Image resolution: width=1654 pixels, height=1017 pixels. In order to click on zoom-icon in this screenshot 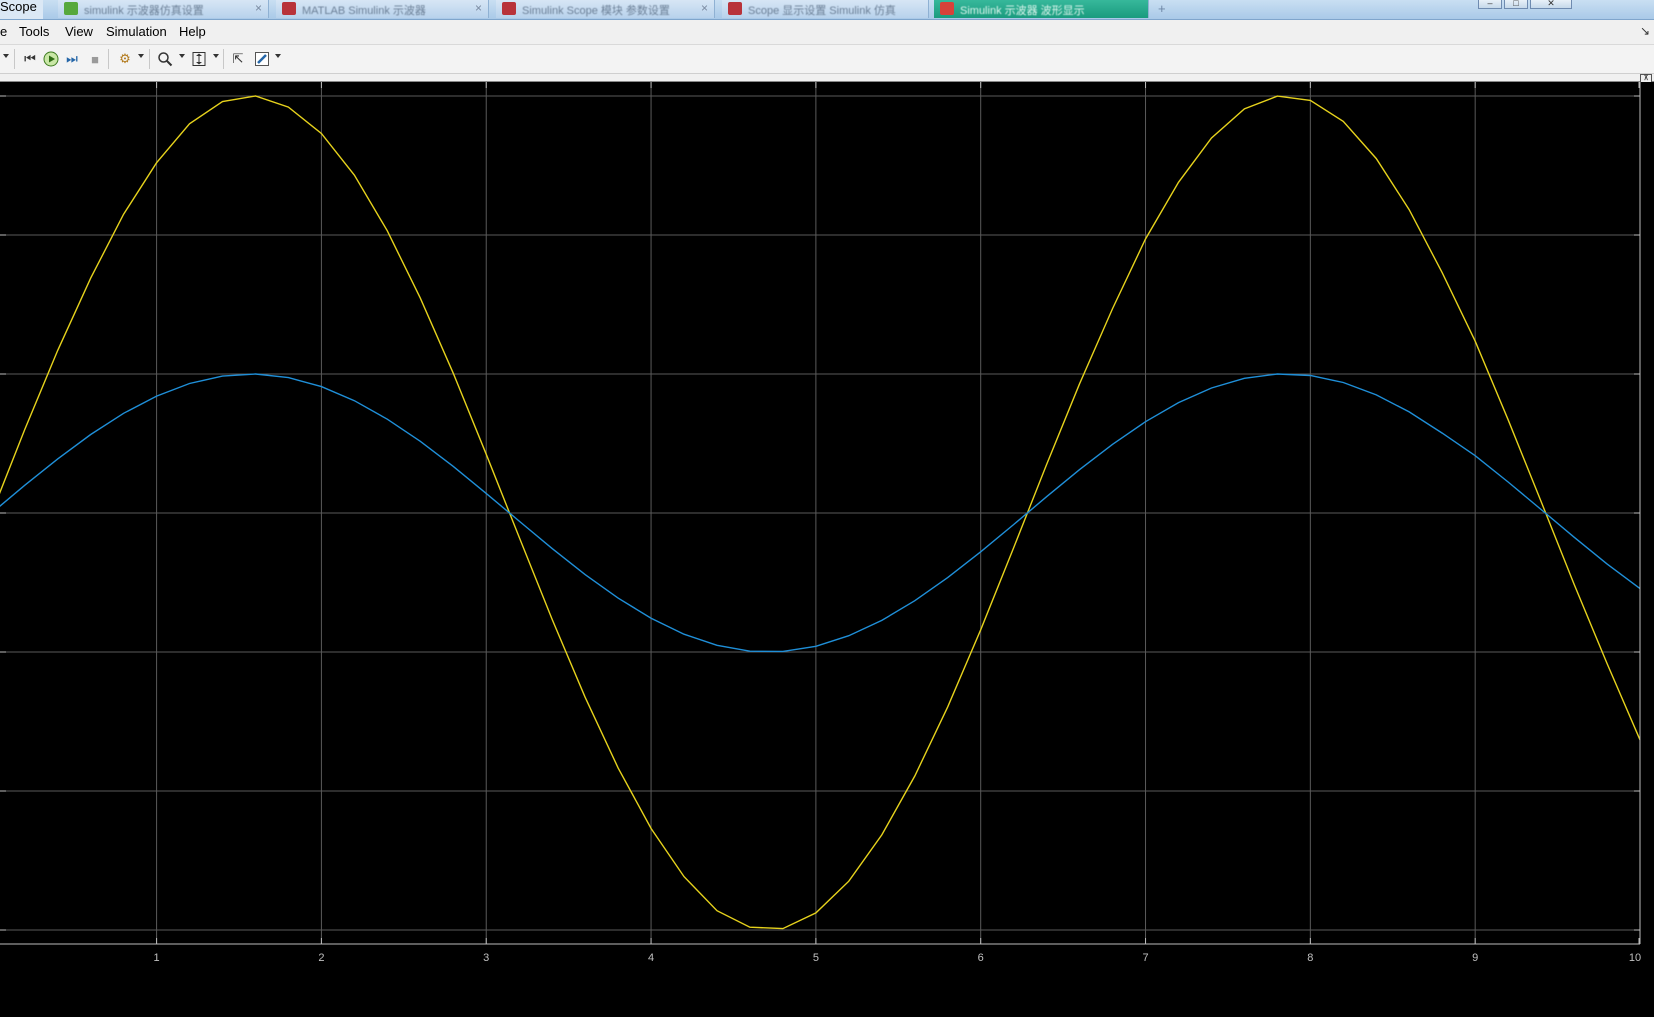, I will do `click(165, 59)`.